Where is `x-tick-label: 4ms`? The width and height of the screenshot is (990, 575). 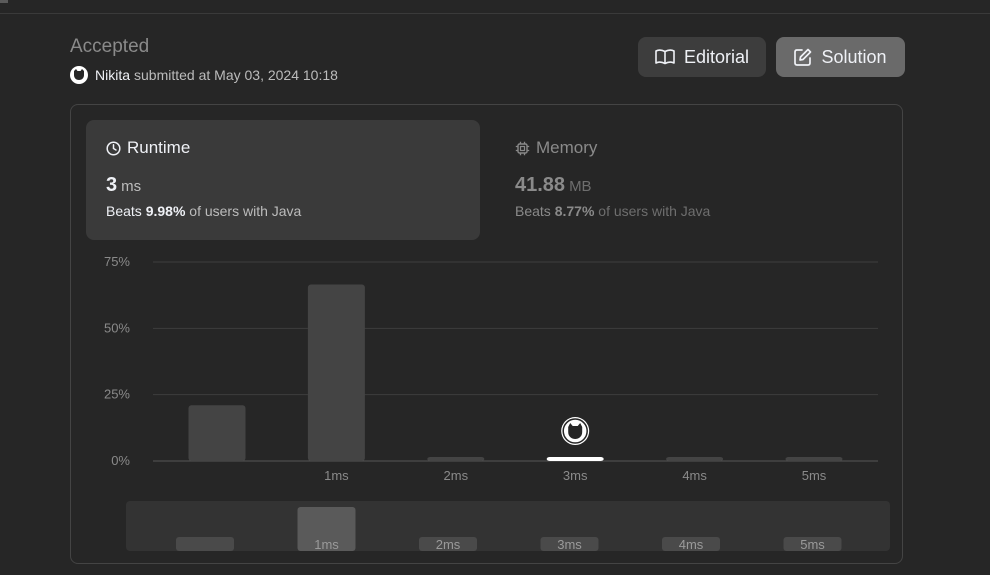
x-tick-label: 4ms is located at coordinates (694, 475).